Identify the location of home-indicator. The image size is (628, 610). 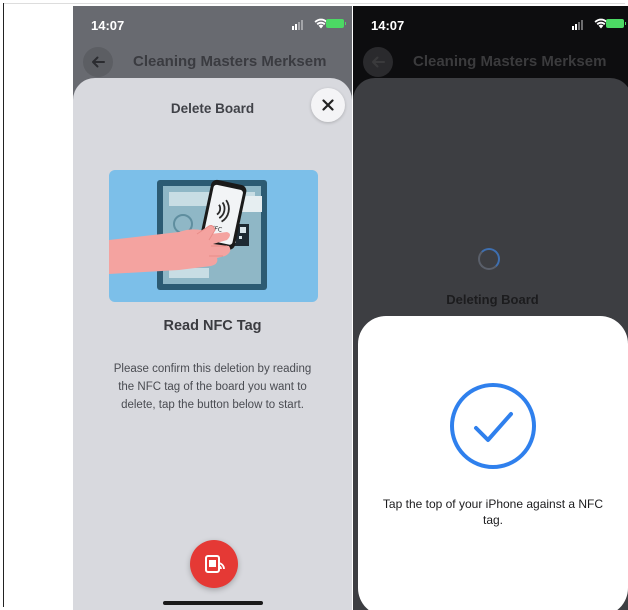
(213, 603).